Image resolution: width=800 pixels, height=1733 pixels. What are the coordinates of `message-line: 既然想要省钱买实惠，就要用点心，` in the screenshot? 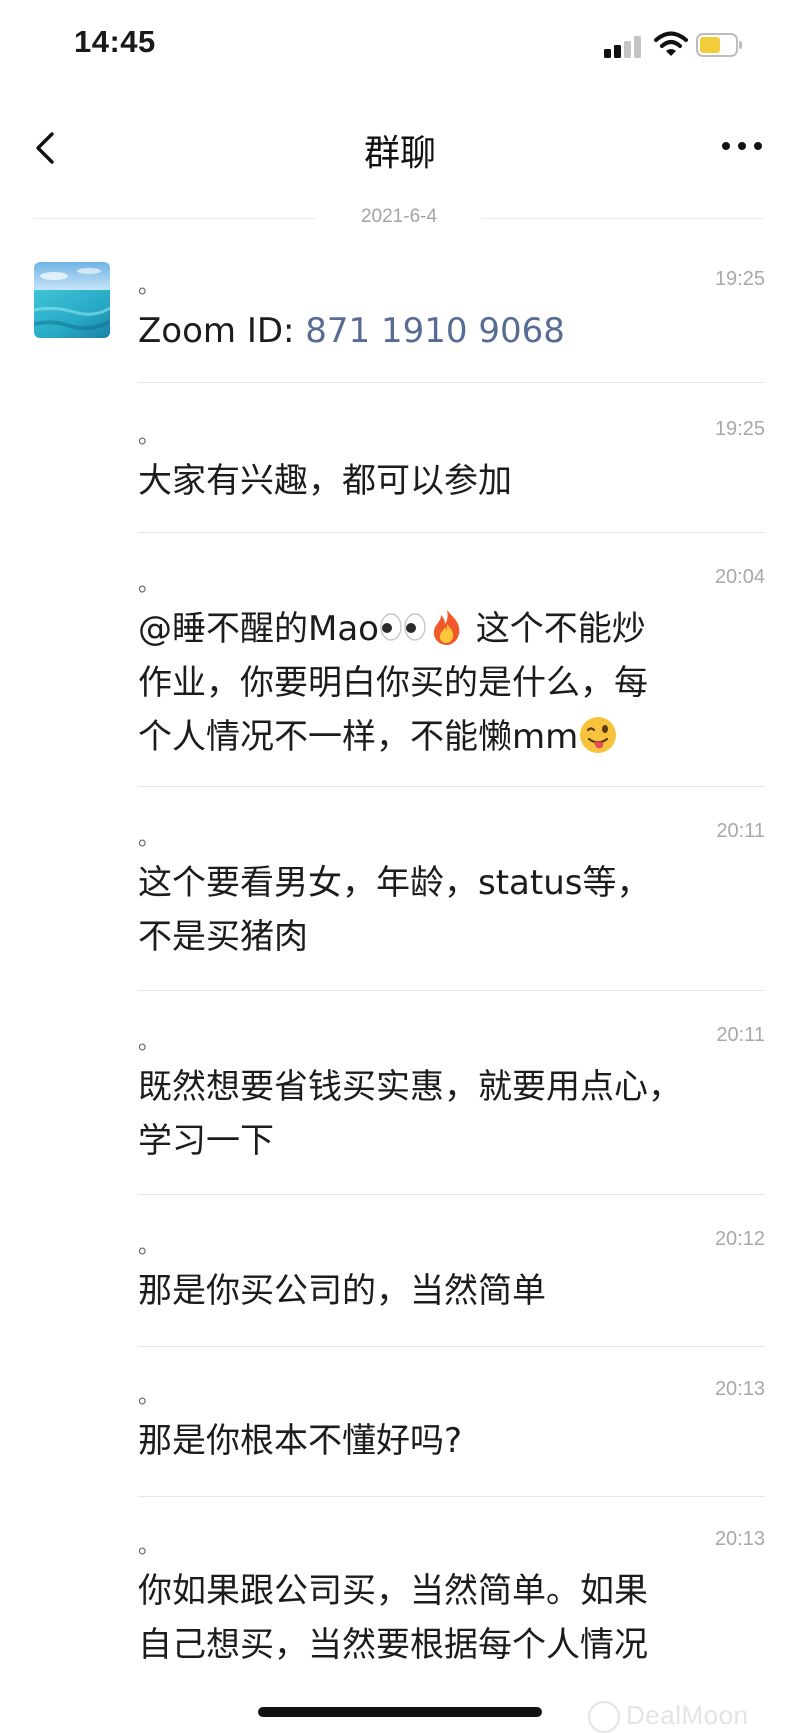 It's located at (410, 1087).